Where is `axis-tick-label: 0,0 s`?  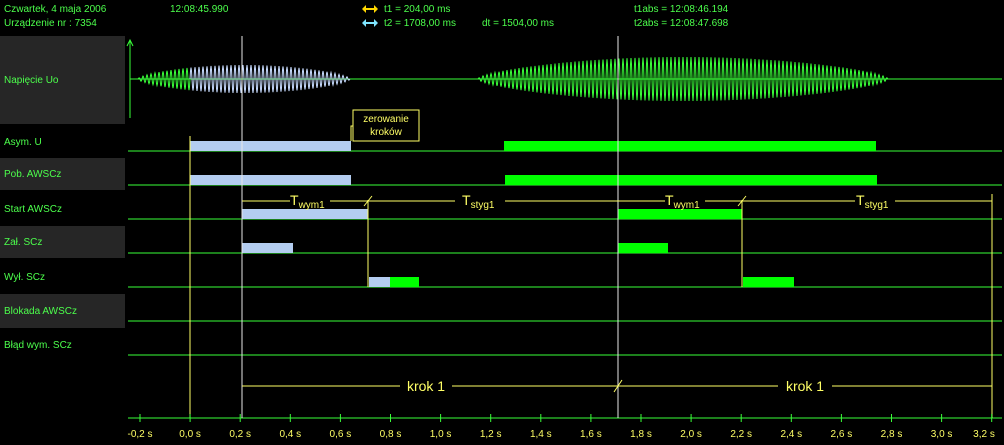
axis-tick-label: 0,0 s is located at coordinates (190, 434).